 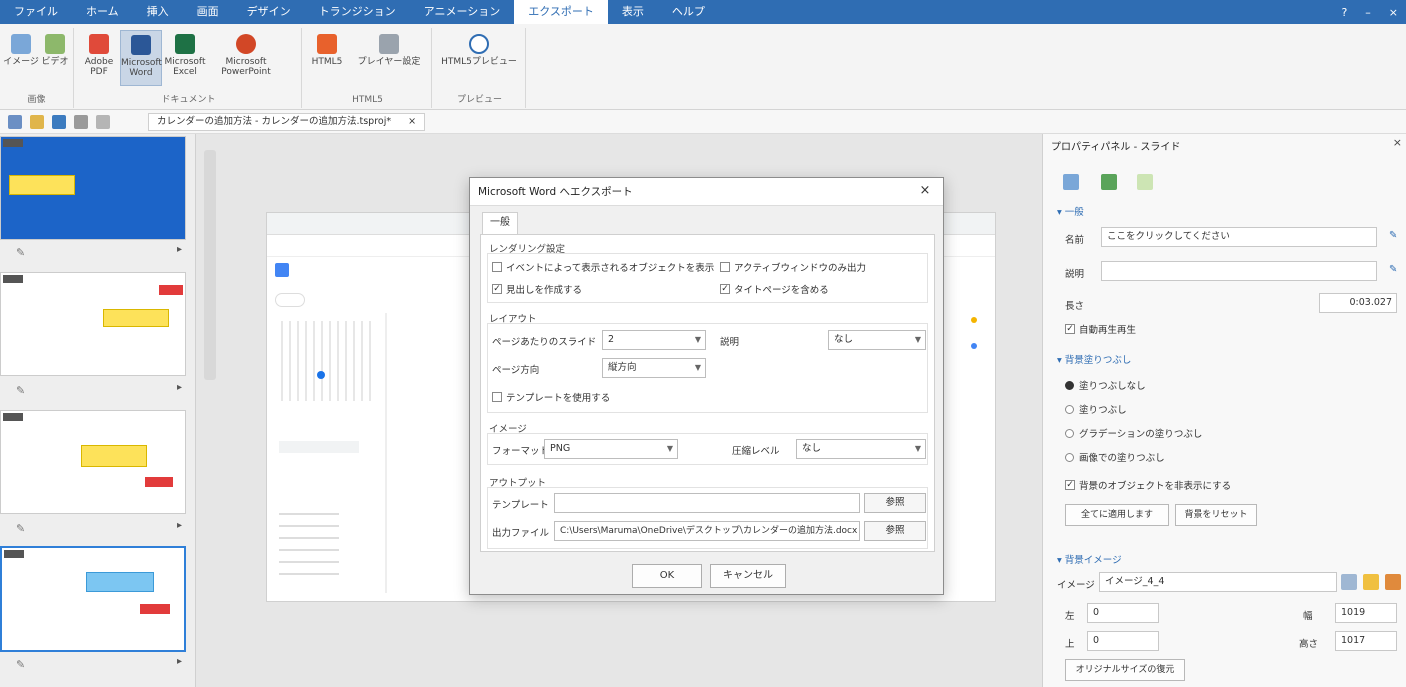 I want to click on word-icon, so click(x=141, y=45).